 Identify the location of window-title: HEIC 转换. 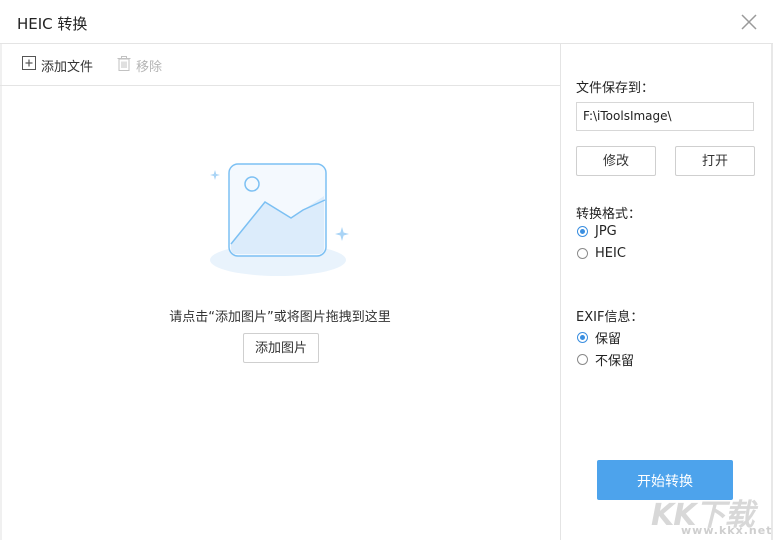
(52, 24).